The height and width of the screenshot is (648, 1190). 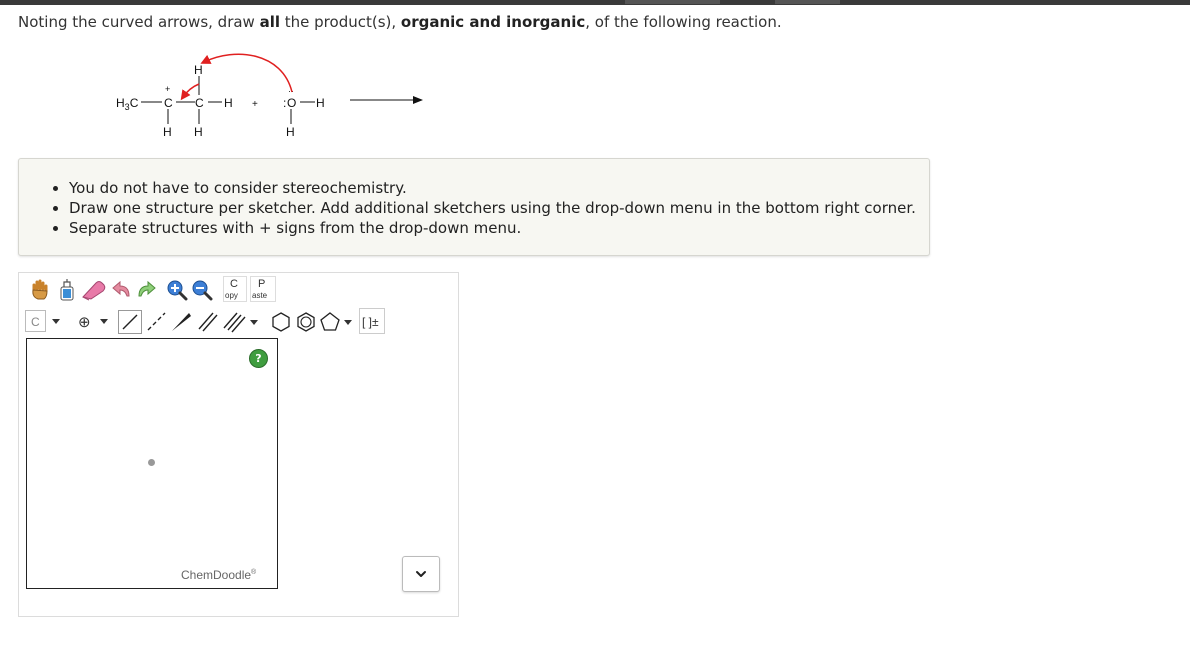 I want to click on cyclohexane-icon, so click(x=281, y=322).